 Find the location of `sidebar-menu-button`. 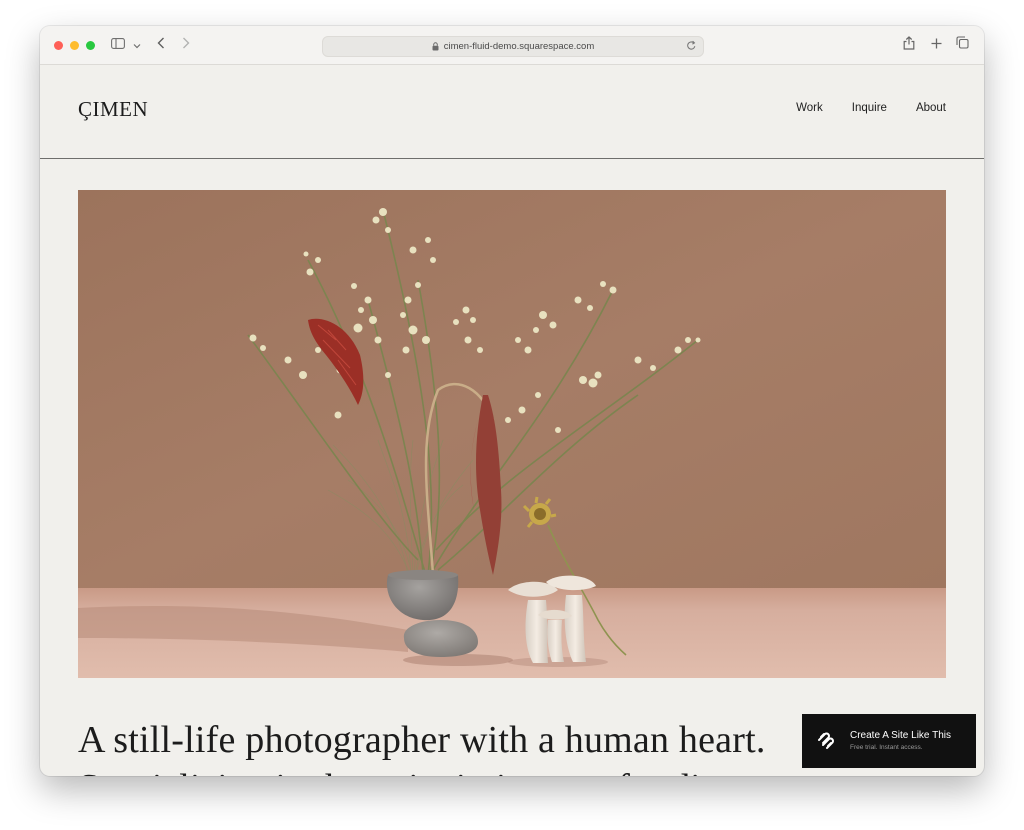

sidebar-menu-button is located at coordinates (137, 45).